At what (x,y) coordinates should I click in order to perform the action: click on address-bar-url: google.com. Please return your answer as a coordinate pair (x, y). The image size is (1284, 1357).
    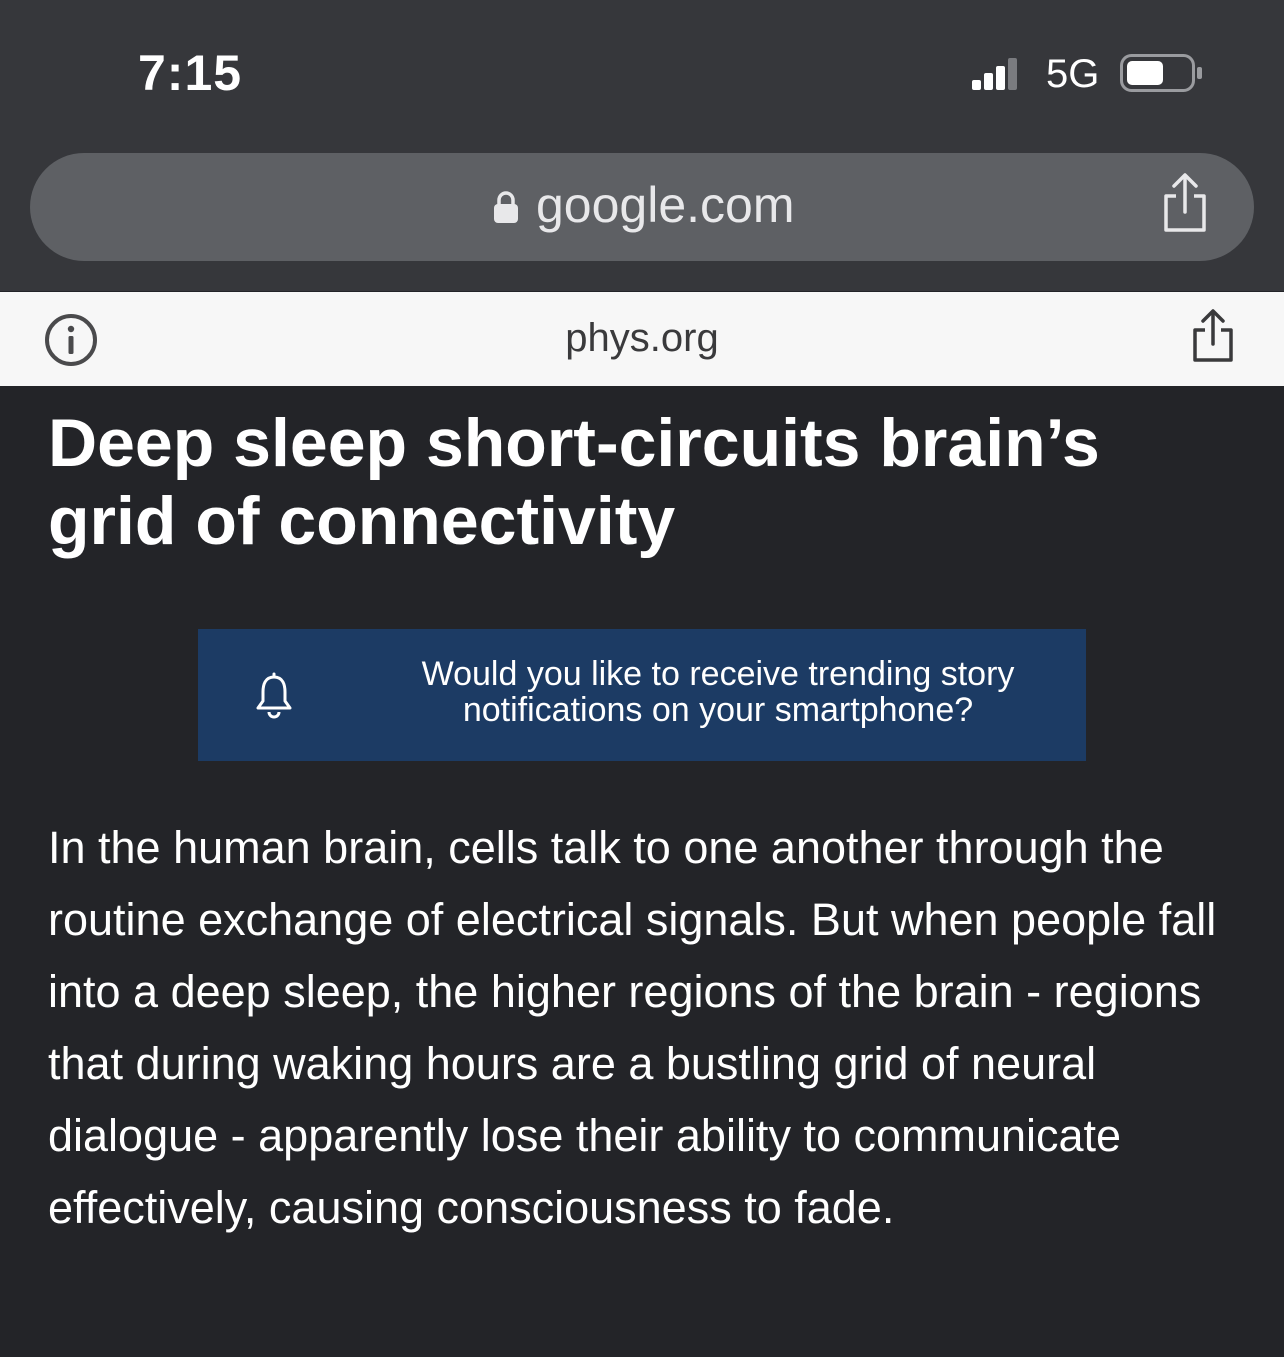
    Looking at the image, I should click on (665, 205).